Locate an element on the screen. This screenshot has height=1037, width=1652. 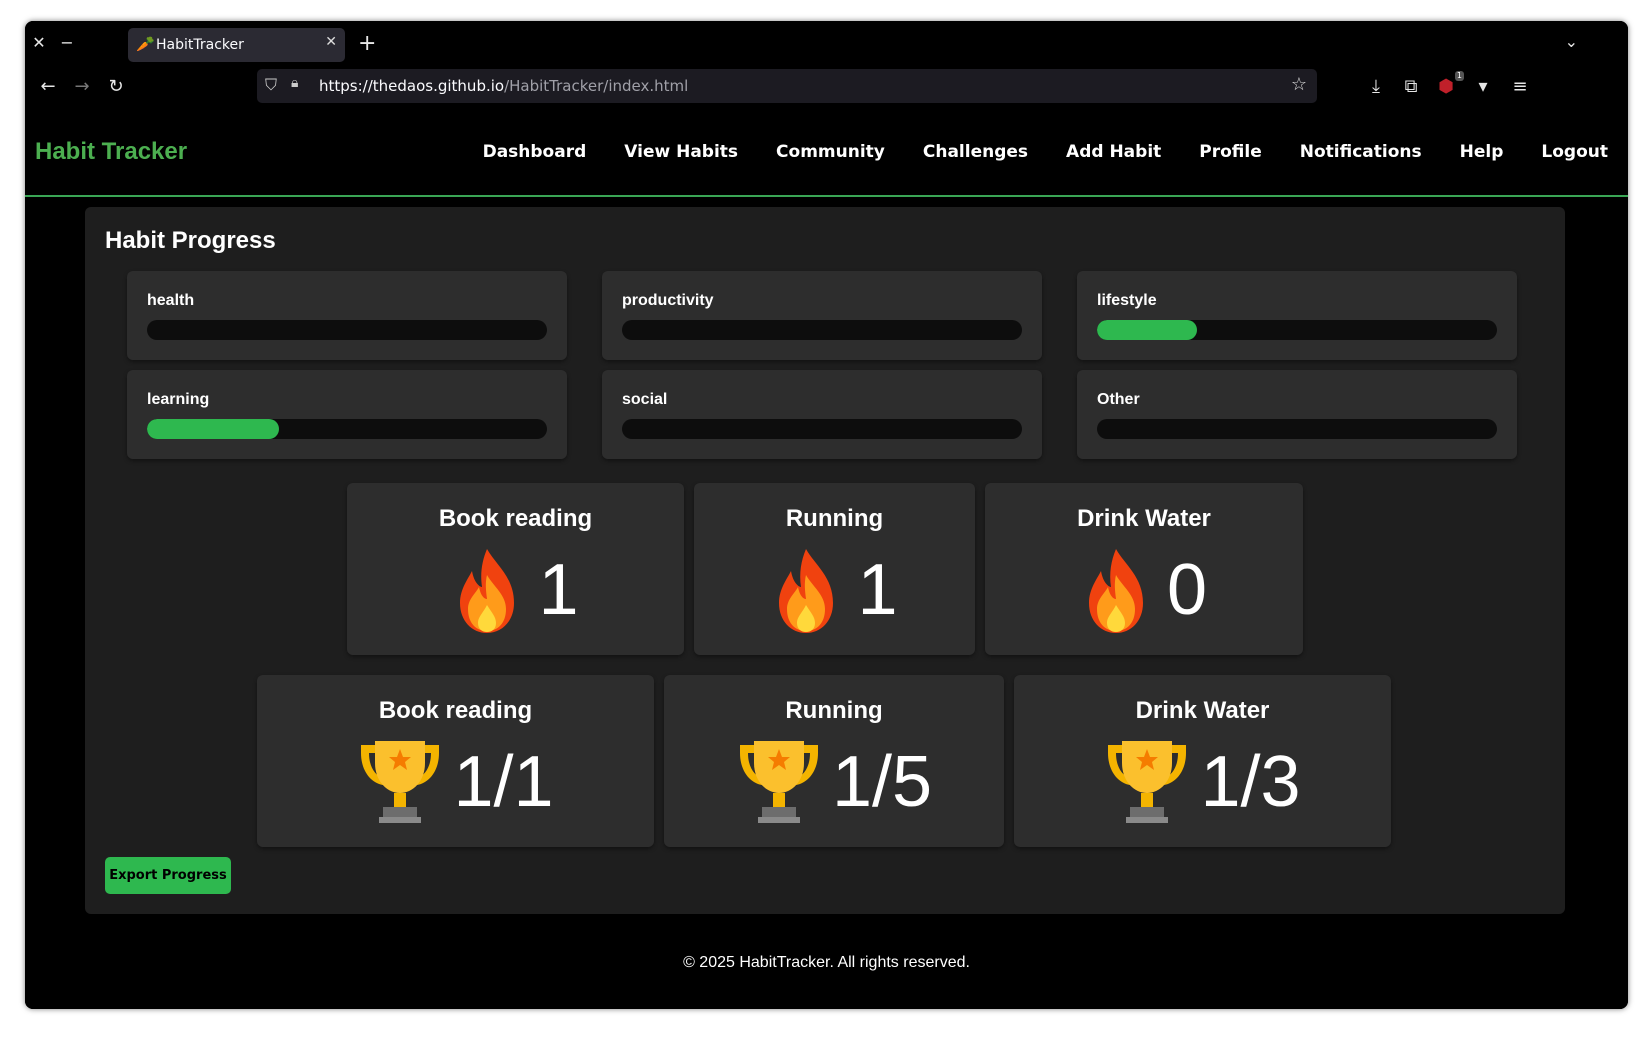
extensions-icon: ⧉ is located at coordinates (1411, 87).